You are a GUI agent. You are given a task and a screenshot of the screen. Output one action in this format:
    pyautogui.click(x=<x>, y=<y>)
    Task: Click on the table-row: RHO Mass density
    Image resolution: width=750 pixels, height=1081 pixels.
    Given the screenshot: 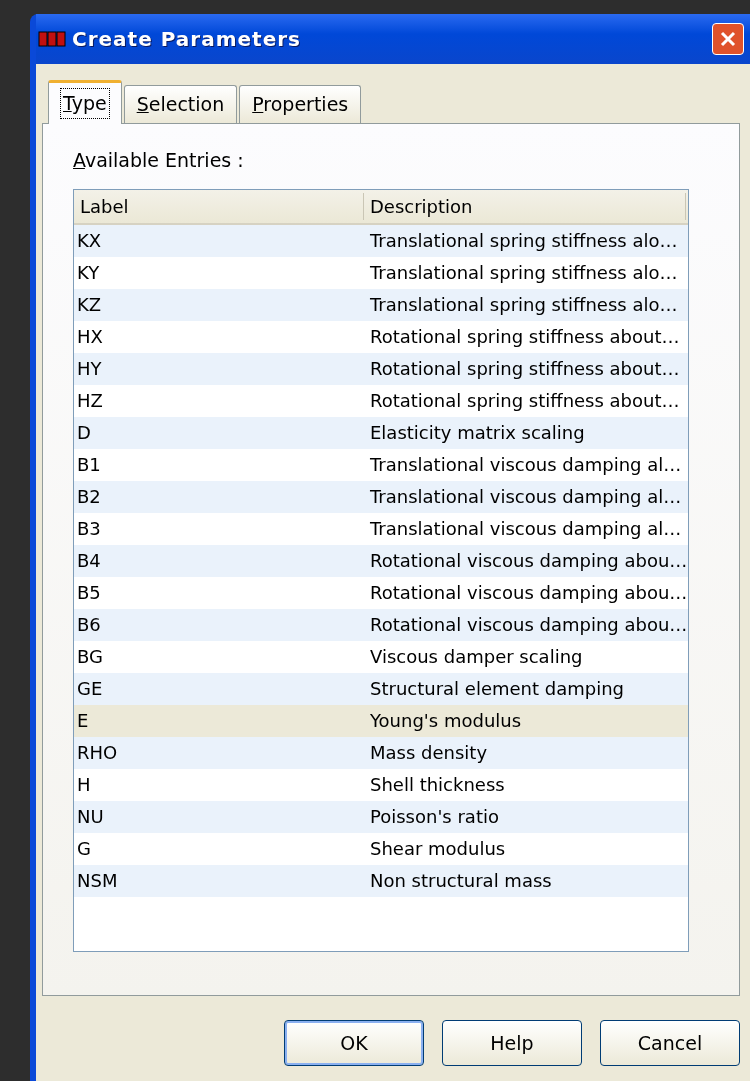 What is the action you would take?
    pyautogui.click(x=381, y=752)
    